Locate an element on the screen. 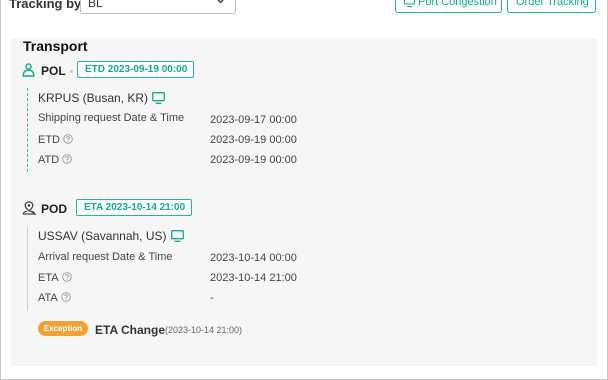 This screenshot has width=608, height=380. tracking-by-select: BL is located at coordinates (158, 7).